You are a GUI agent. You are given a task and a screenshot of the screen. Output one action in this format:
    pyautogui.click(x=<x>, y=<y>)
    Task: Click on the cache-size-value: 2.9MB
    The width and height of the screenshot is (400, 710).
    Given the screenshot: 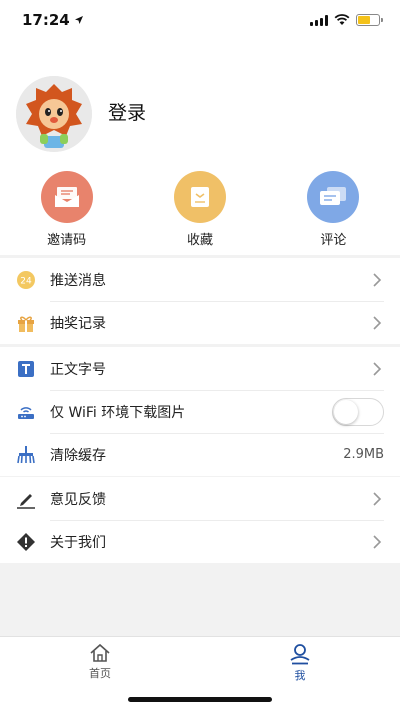 What is the action you would take?
    pyautogui.click(x=363, y=454)
    